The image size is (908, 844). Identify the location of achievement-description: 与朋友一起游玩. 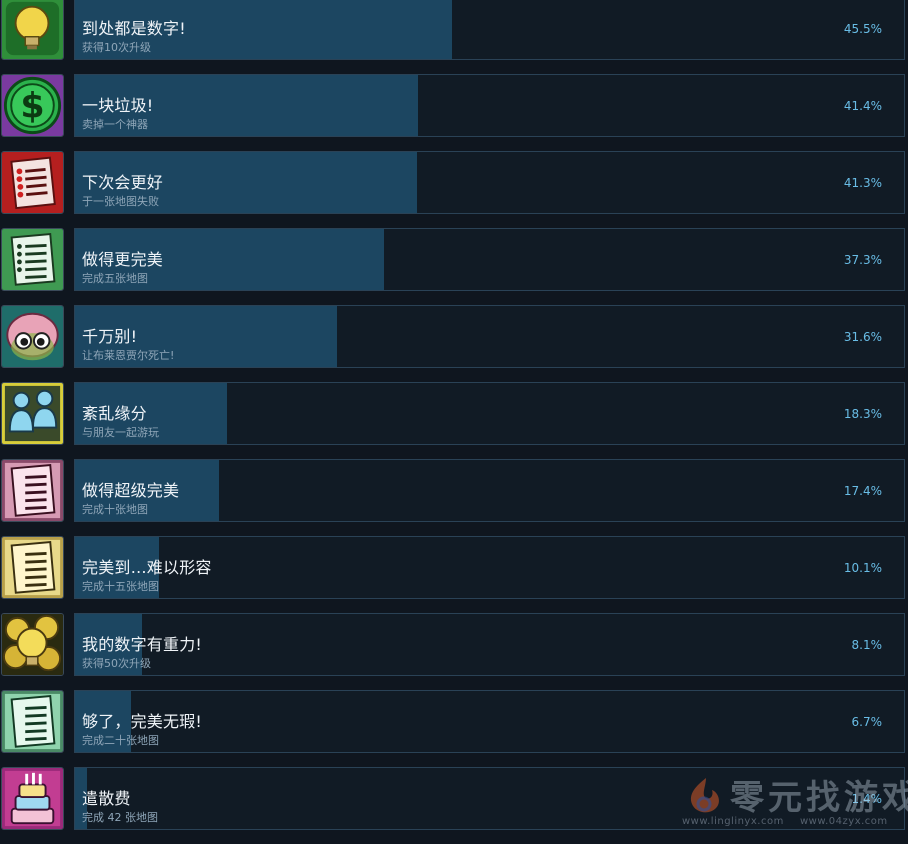
(120, 432).